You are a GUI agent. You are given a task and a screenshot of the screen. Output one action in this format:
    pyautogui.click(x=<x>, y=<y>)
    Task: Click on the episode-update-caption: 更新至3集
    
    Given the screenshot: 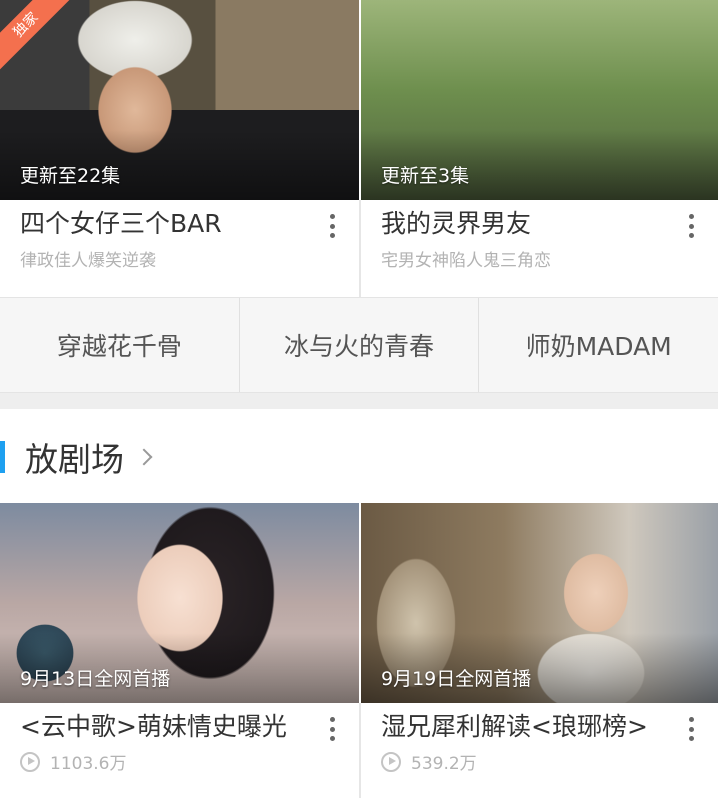 What is the action you would take?
    pyautogui.click(x=425, y=176)
    